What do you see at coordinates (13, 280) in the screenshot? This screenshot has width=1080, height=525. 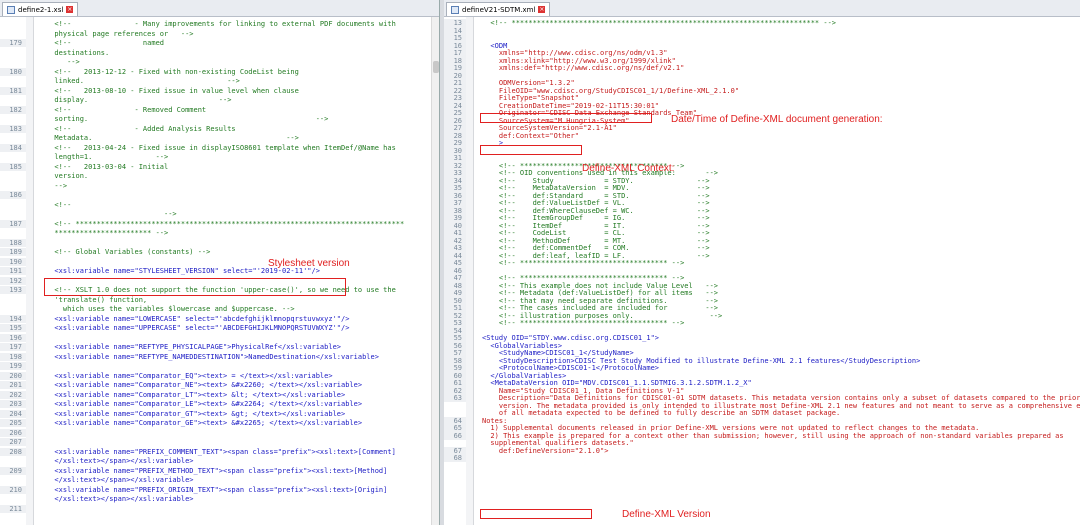 I see `line-number: 192` at bounding box center [13, 280].